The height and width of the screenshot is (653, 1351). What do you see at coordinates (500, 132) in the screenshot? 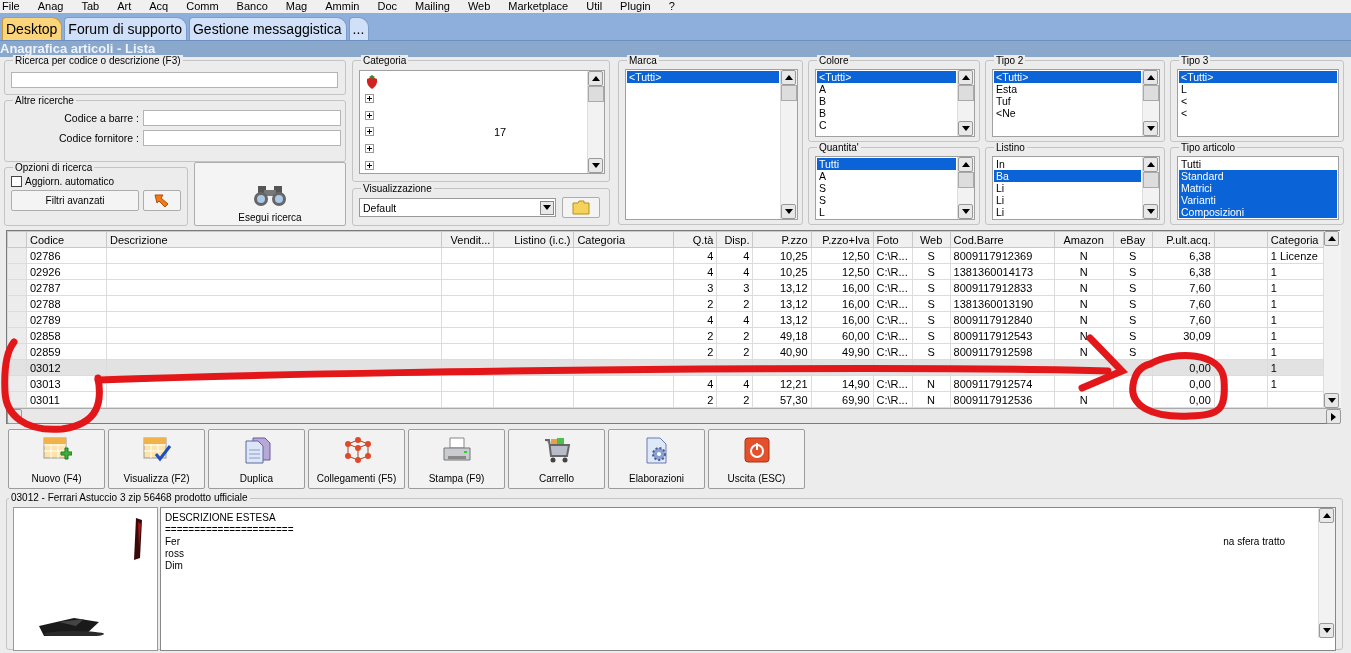
I see `tree-item: 17` at bounding box center [500, 132].